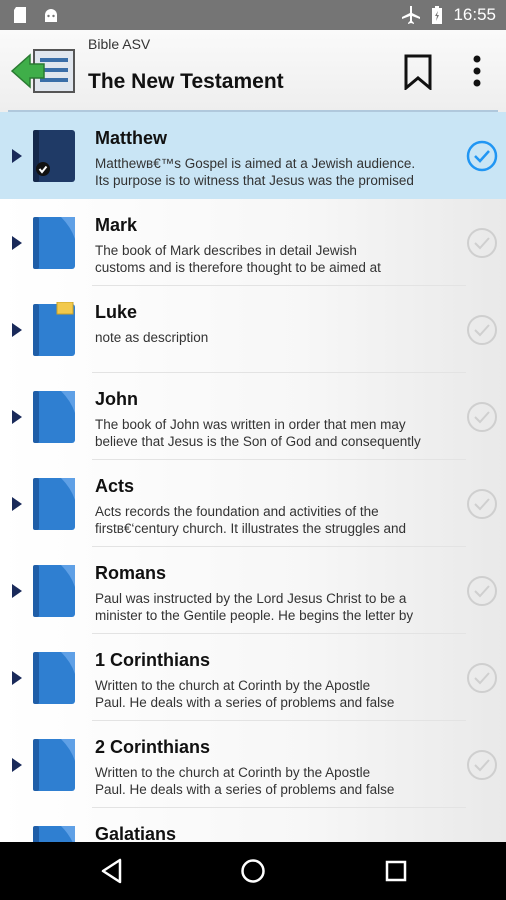 This screenshot has width=506, height=900. Describe the element at coordinates (51, 15) in the screenshot. I see `android-icon` at that location.